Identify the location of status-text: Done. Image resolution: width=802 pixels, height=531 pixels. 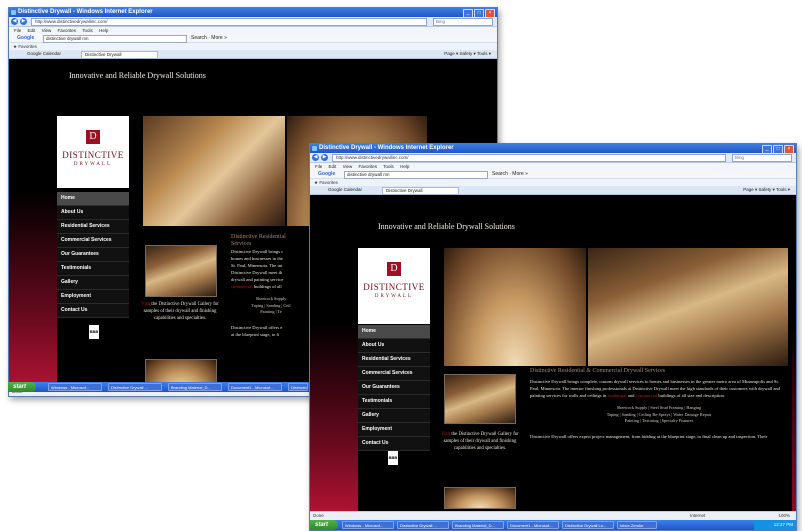
(318, 515).